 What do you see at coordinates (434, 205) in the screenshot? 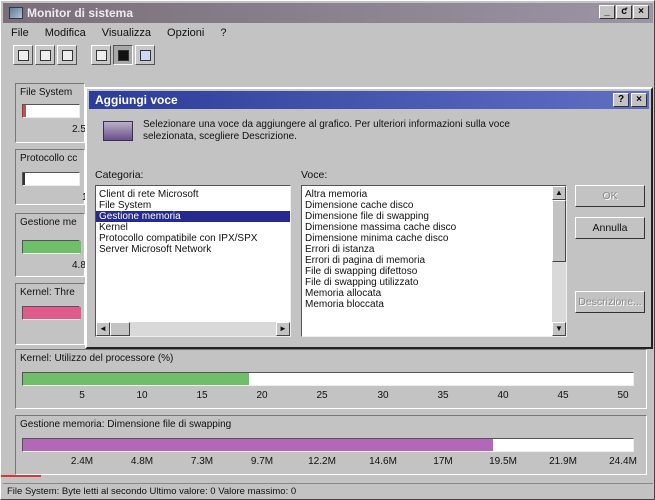
I see `counter-item: Dimensione cache disco` at bounding box center [434, 205].